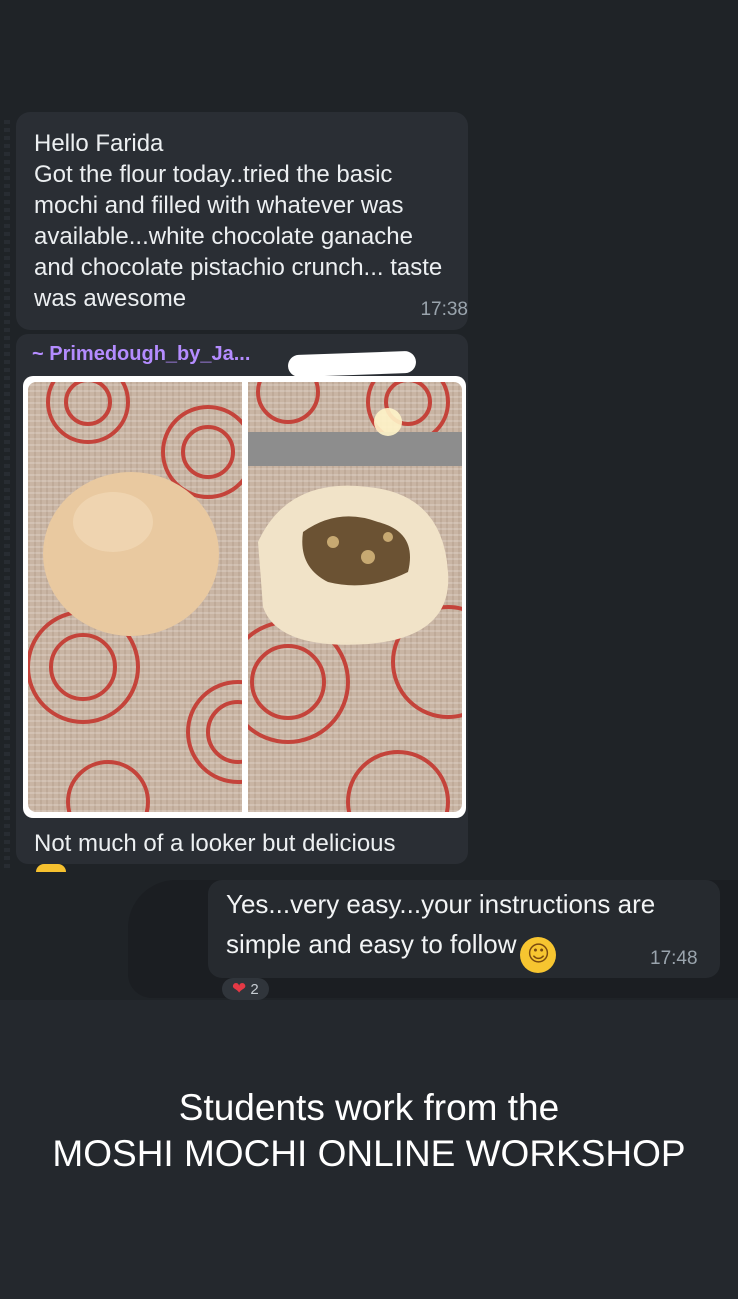 Image resolution: width=738 pixels, height=1299 pixels. Describe the element at coordinates (7, 495) in the screenshot. I see `chat-edge-decoration` at that location.